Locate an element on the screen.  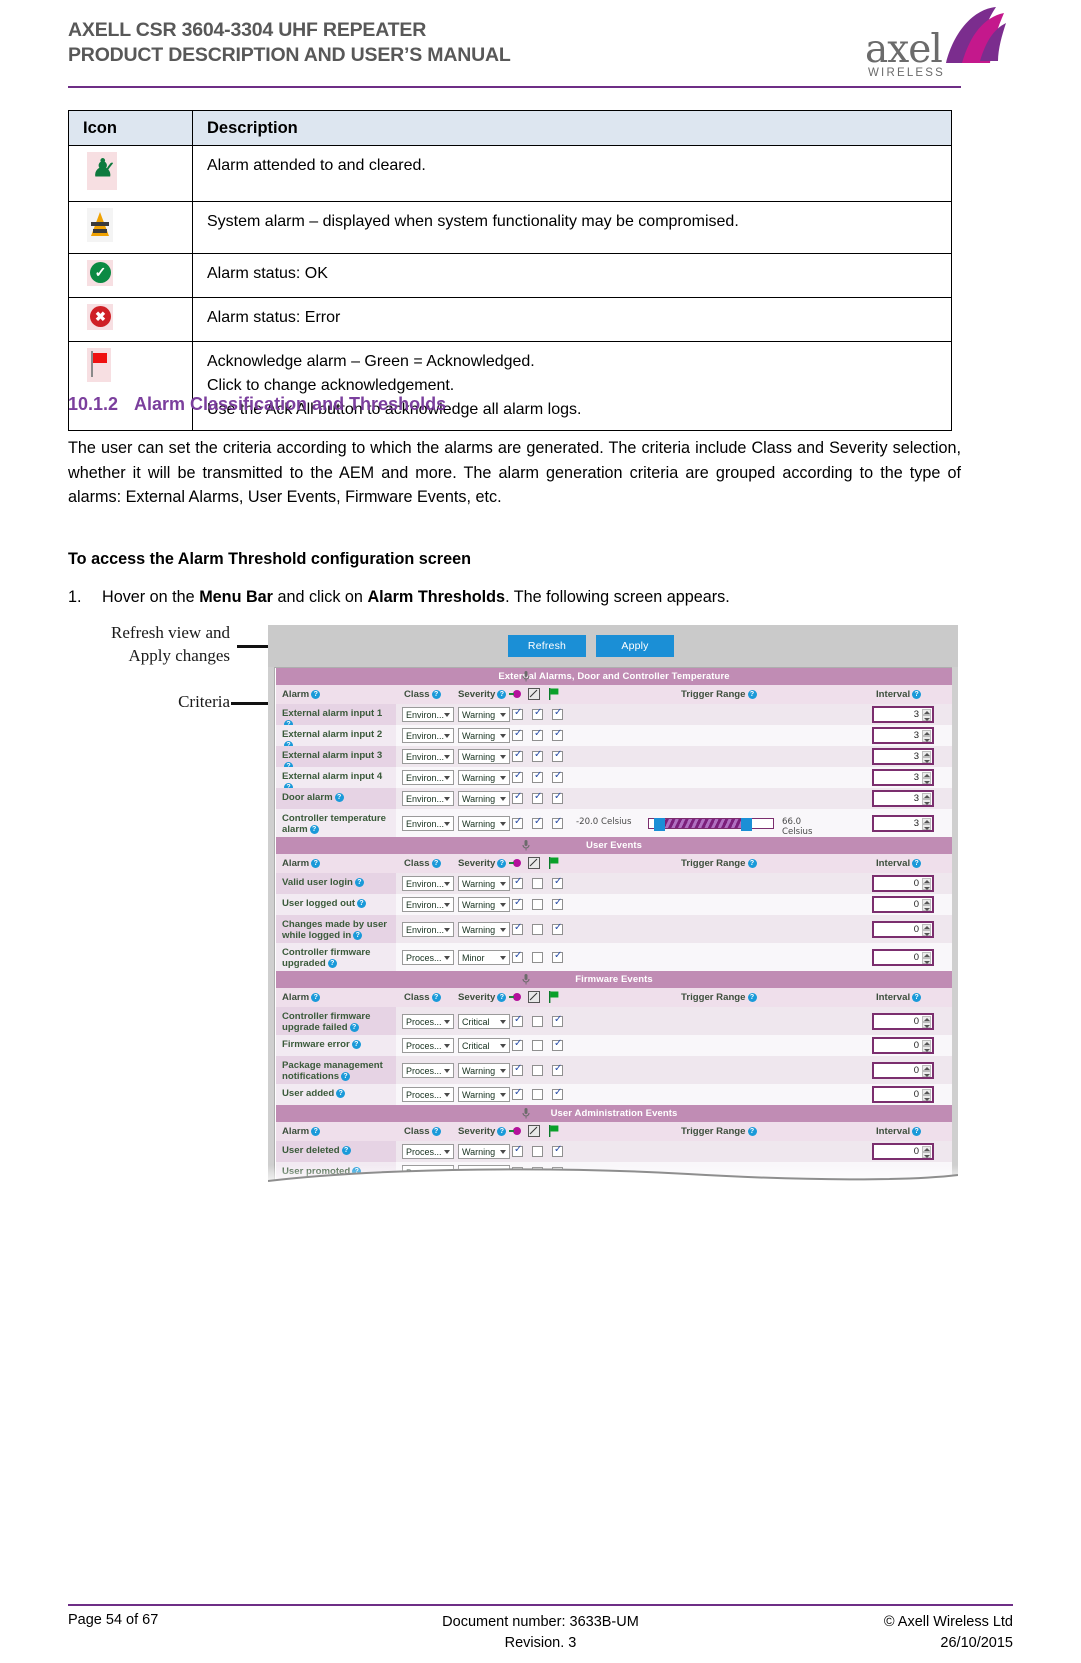
trigger-range-slider: -20.0 Celsius 66.0 Celsius is located at coordinates (701, 827).